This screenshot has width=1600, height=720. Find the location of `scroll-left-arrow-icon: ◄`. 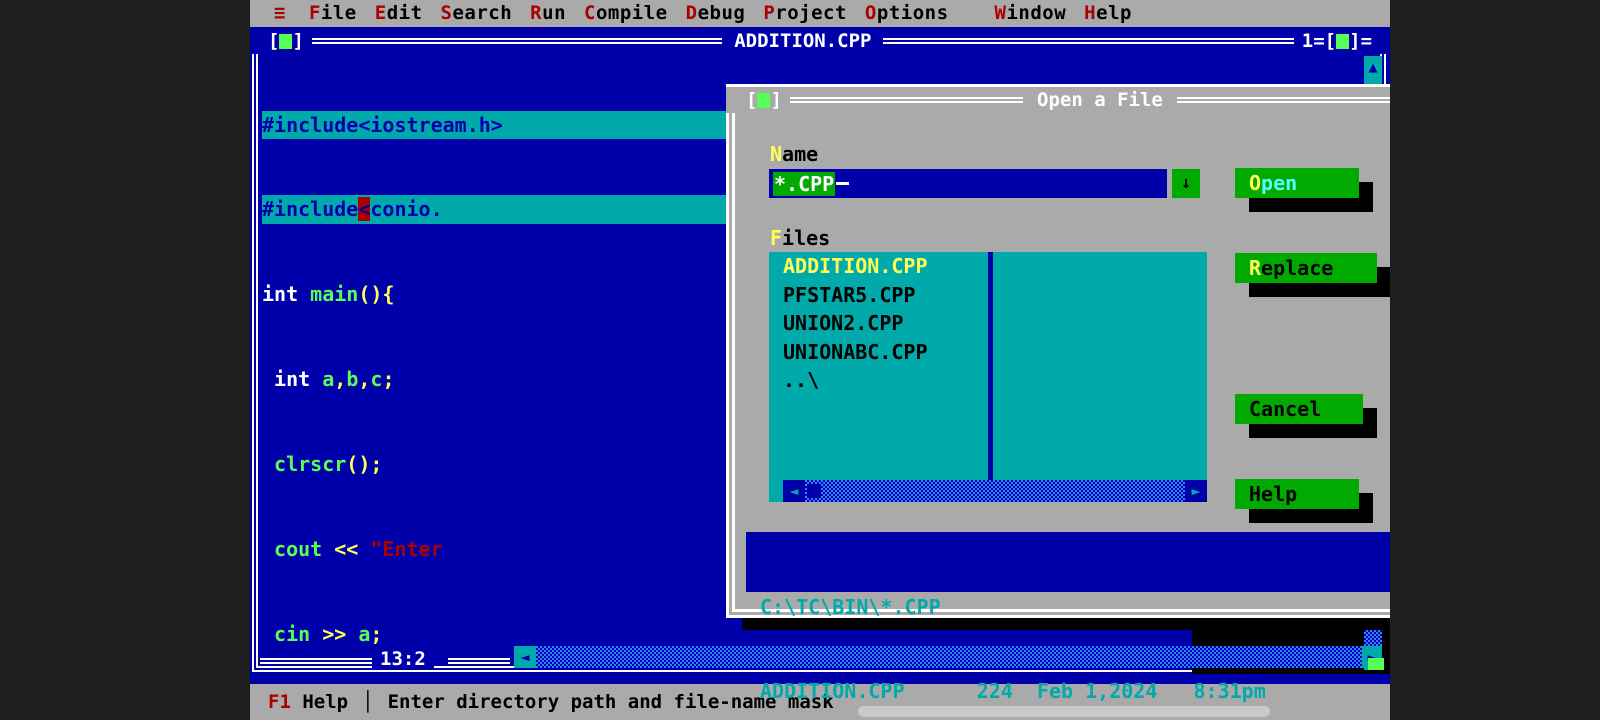

scroll-left-arrow-icon: ◄ is located at coordinates (525, 657).